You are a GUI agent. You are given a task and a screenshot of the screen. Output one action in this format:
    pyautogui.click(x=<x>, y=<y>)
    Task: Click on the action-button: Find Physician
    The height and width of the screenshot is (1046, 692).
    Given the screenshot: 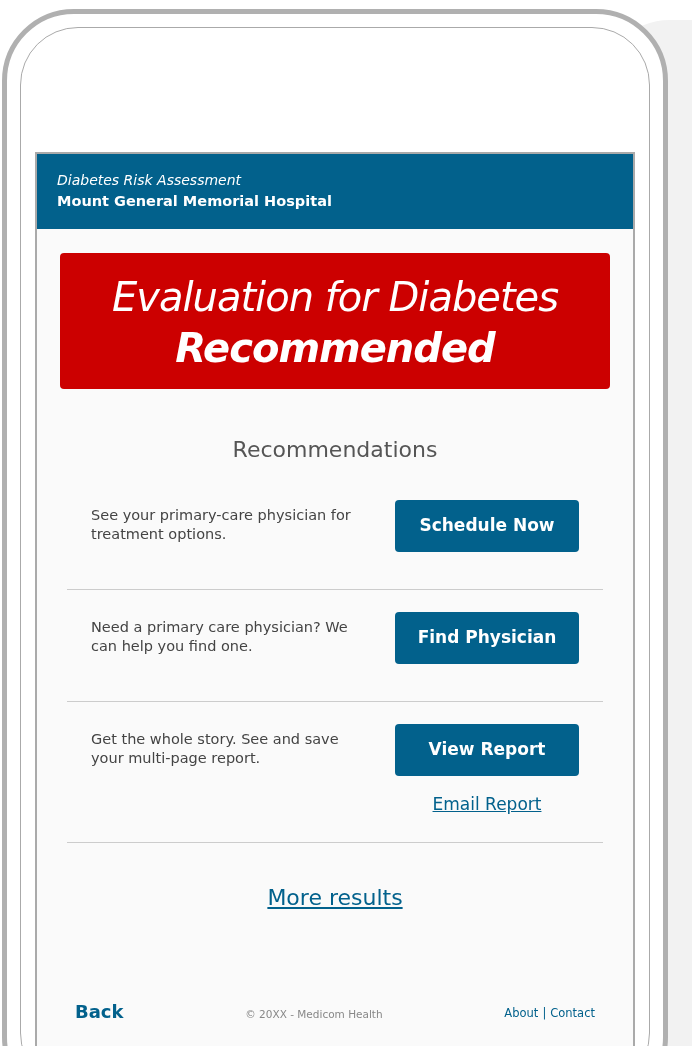 What is the action you would take?
    pyautogui.click(x=487, y=638)
    